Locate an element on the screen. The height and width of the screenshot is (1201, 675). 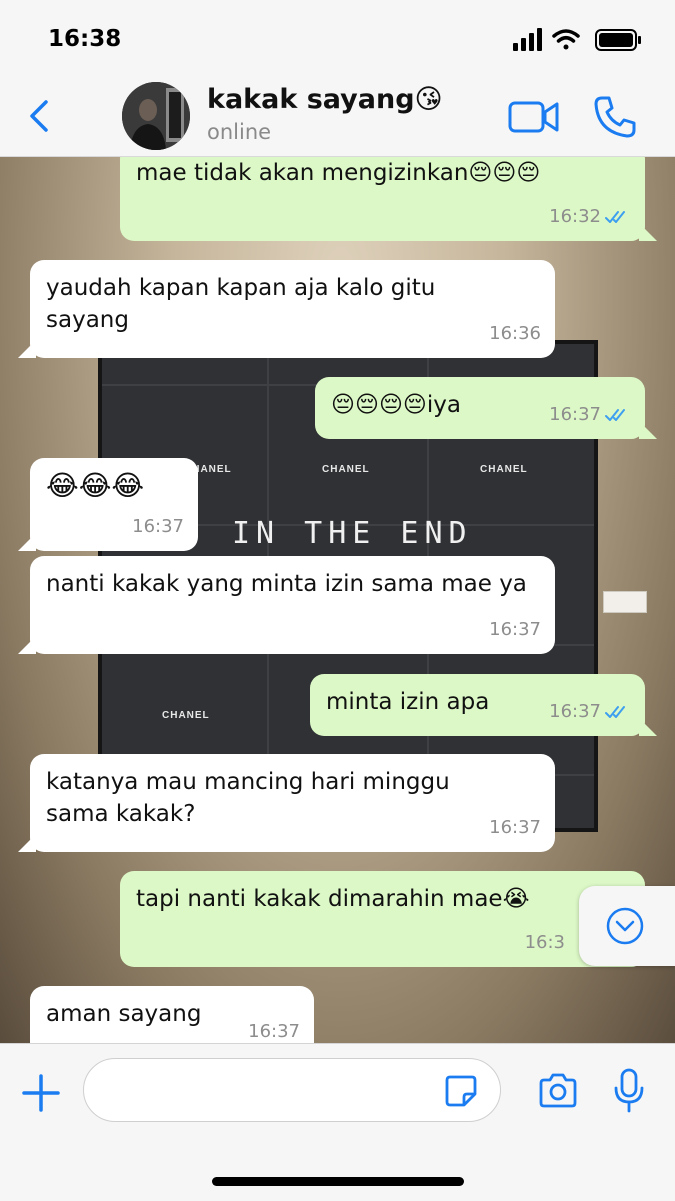
sticker-button is located at coordinates (461, 1091).